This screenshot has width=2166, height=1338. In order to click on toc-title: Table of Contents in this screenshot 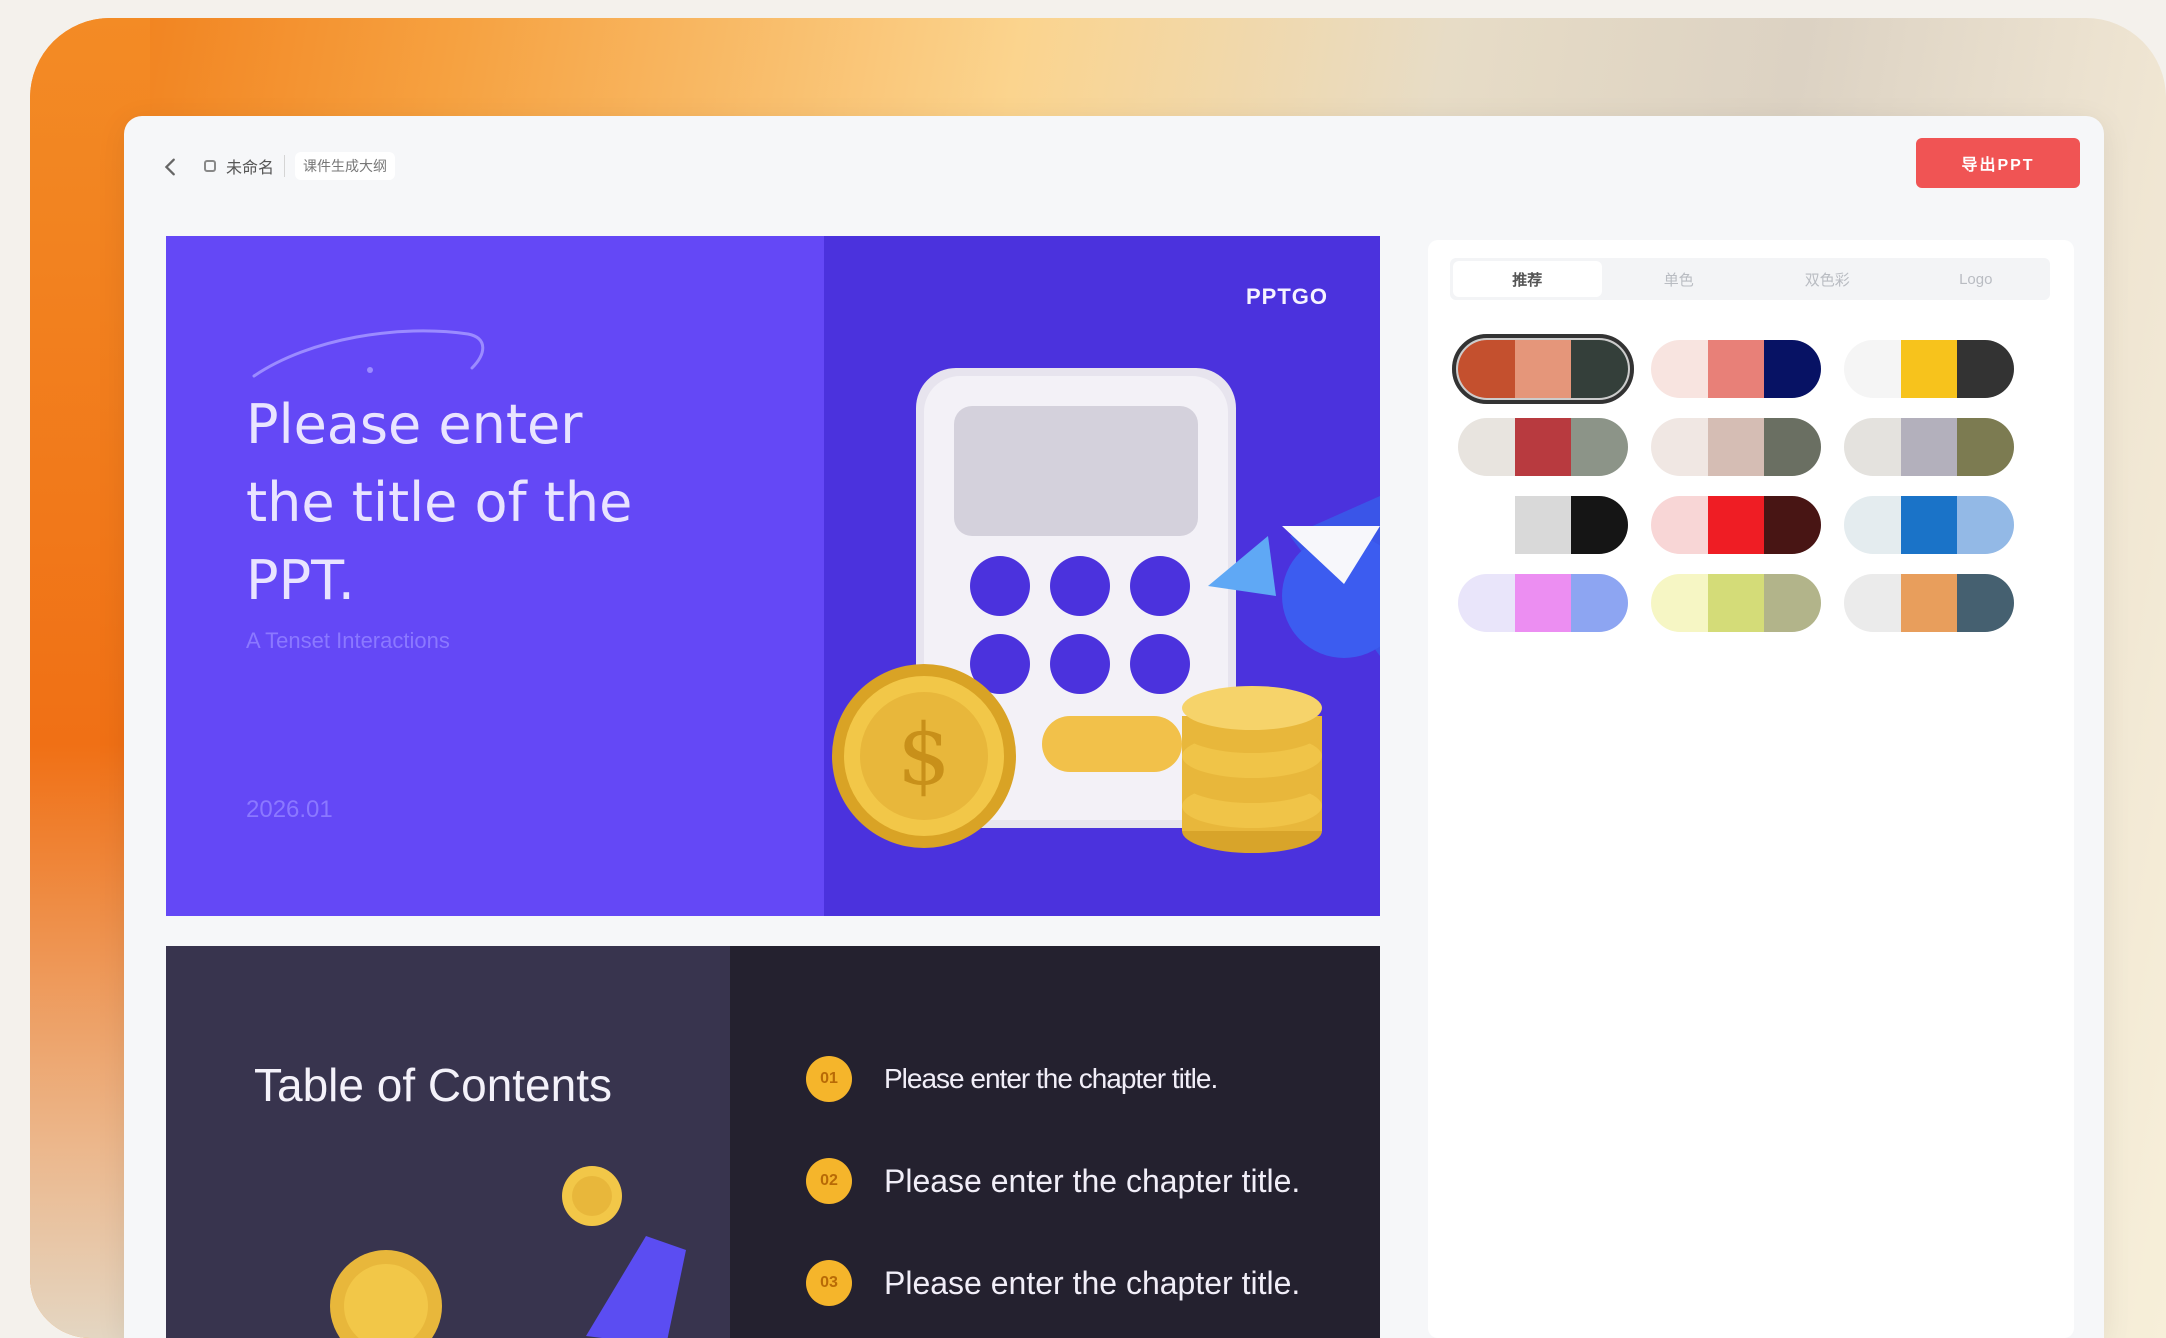, I will do `click(433, 1085)`.